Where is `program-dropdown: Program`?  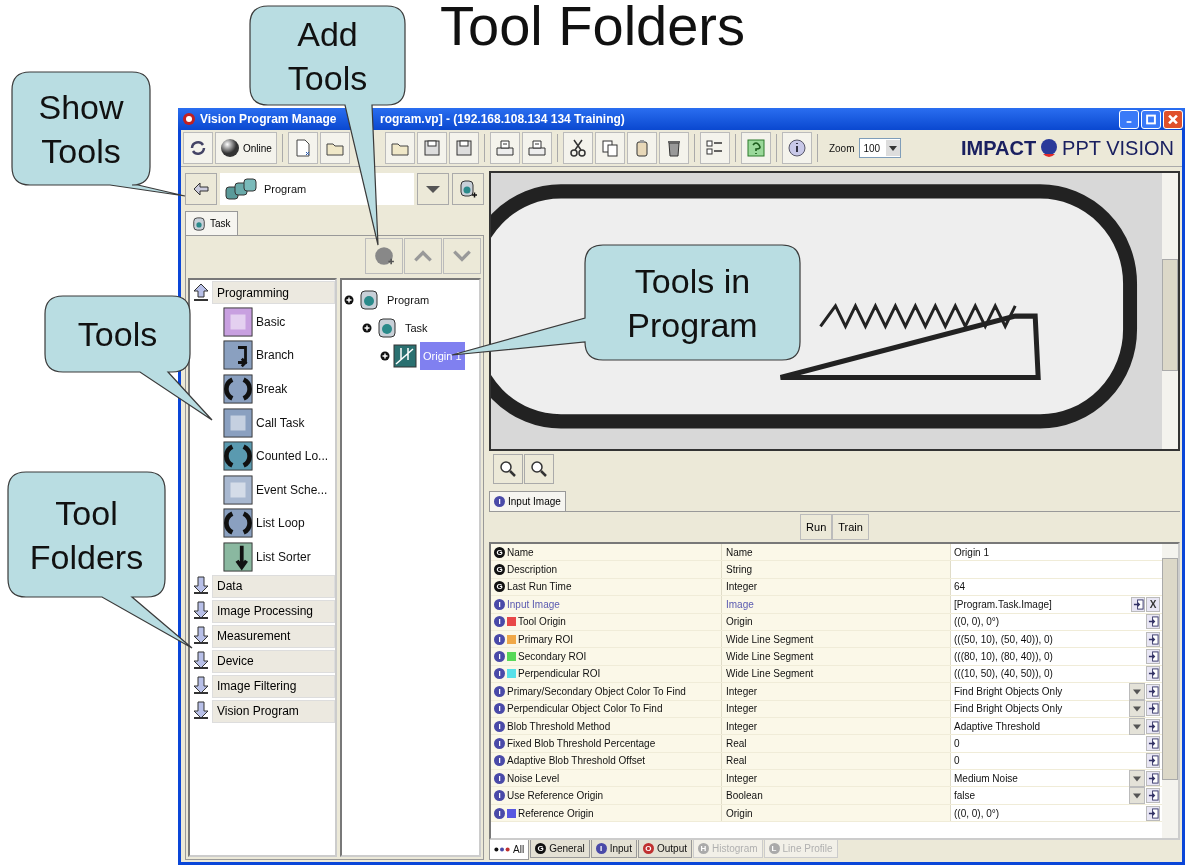 program-dropdown: Program is located at coordinates (317, 189).